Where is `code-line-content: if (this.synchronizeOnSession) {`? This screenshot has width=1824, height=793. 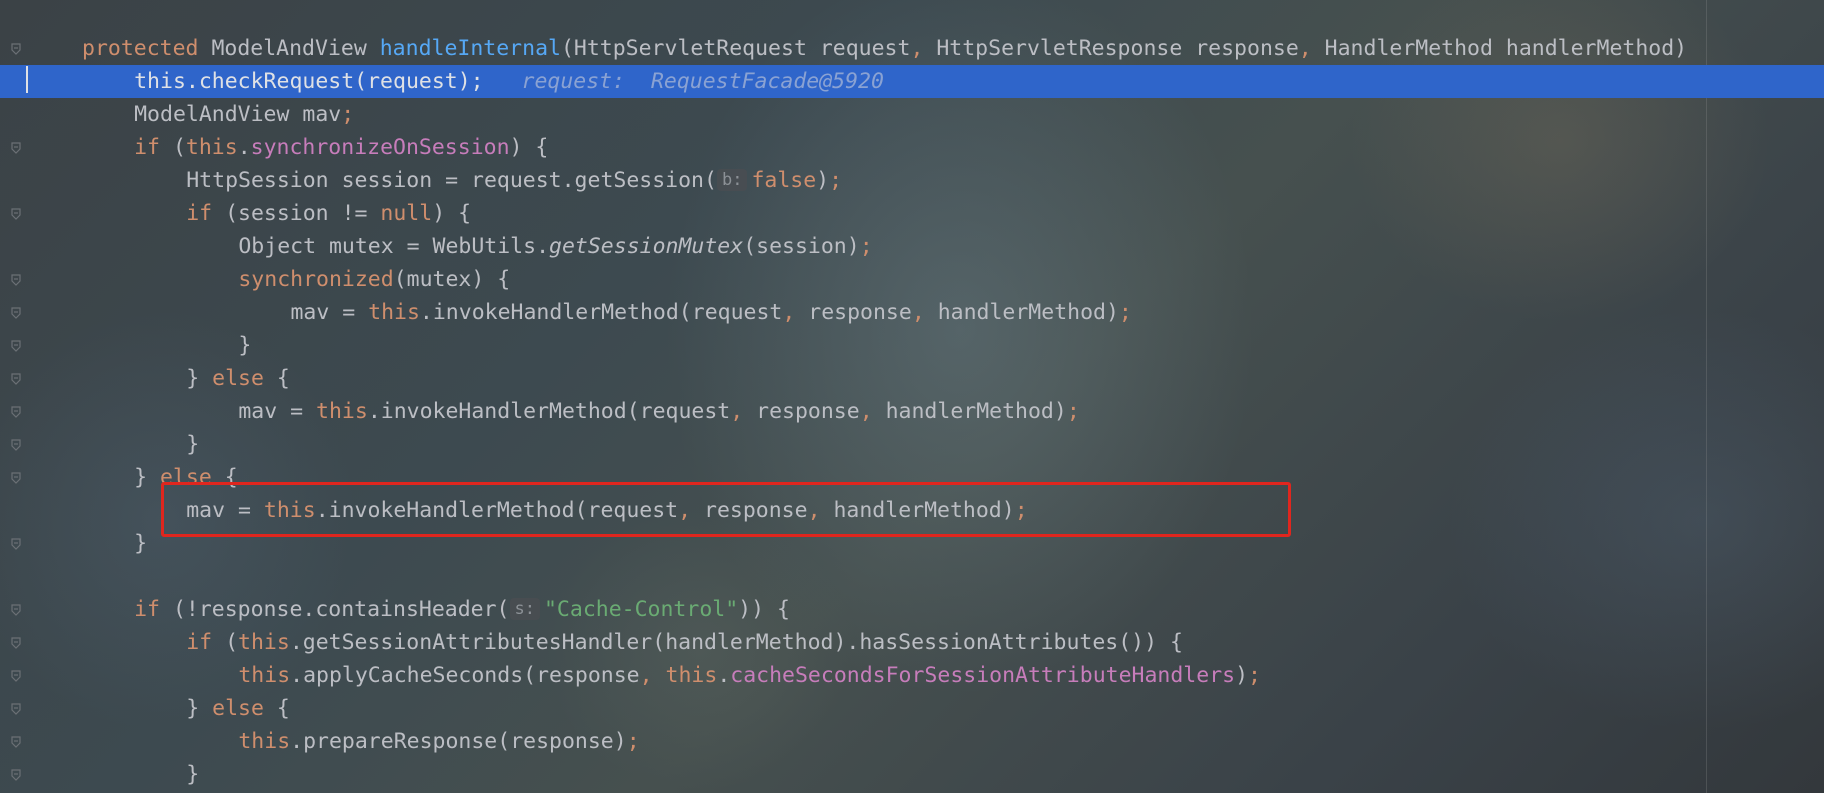 code-line-content: if (this.synchronizeOnSession) { is located at coordinates (341, 147).